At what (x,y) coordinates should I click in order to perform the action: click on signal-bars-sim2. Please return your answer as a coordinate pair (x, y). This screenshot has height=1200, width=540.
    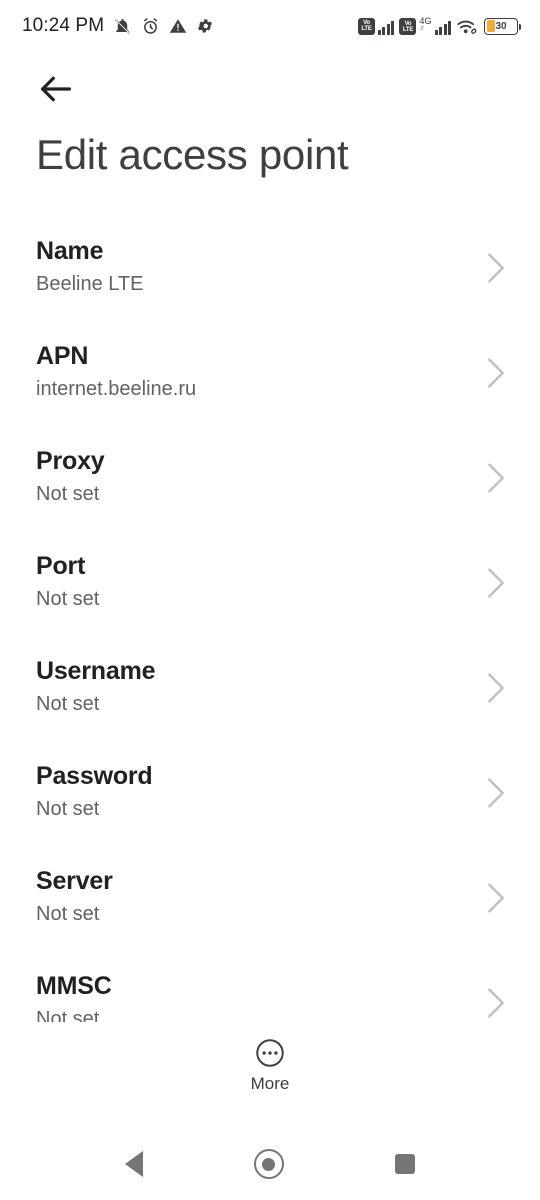
    Looking at the image, I should click on (442, 27).